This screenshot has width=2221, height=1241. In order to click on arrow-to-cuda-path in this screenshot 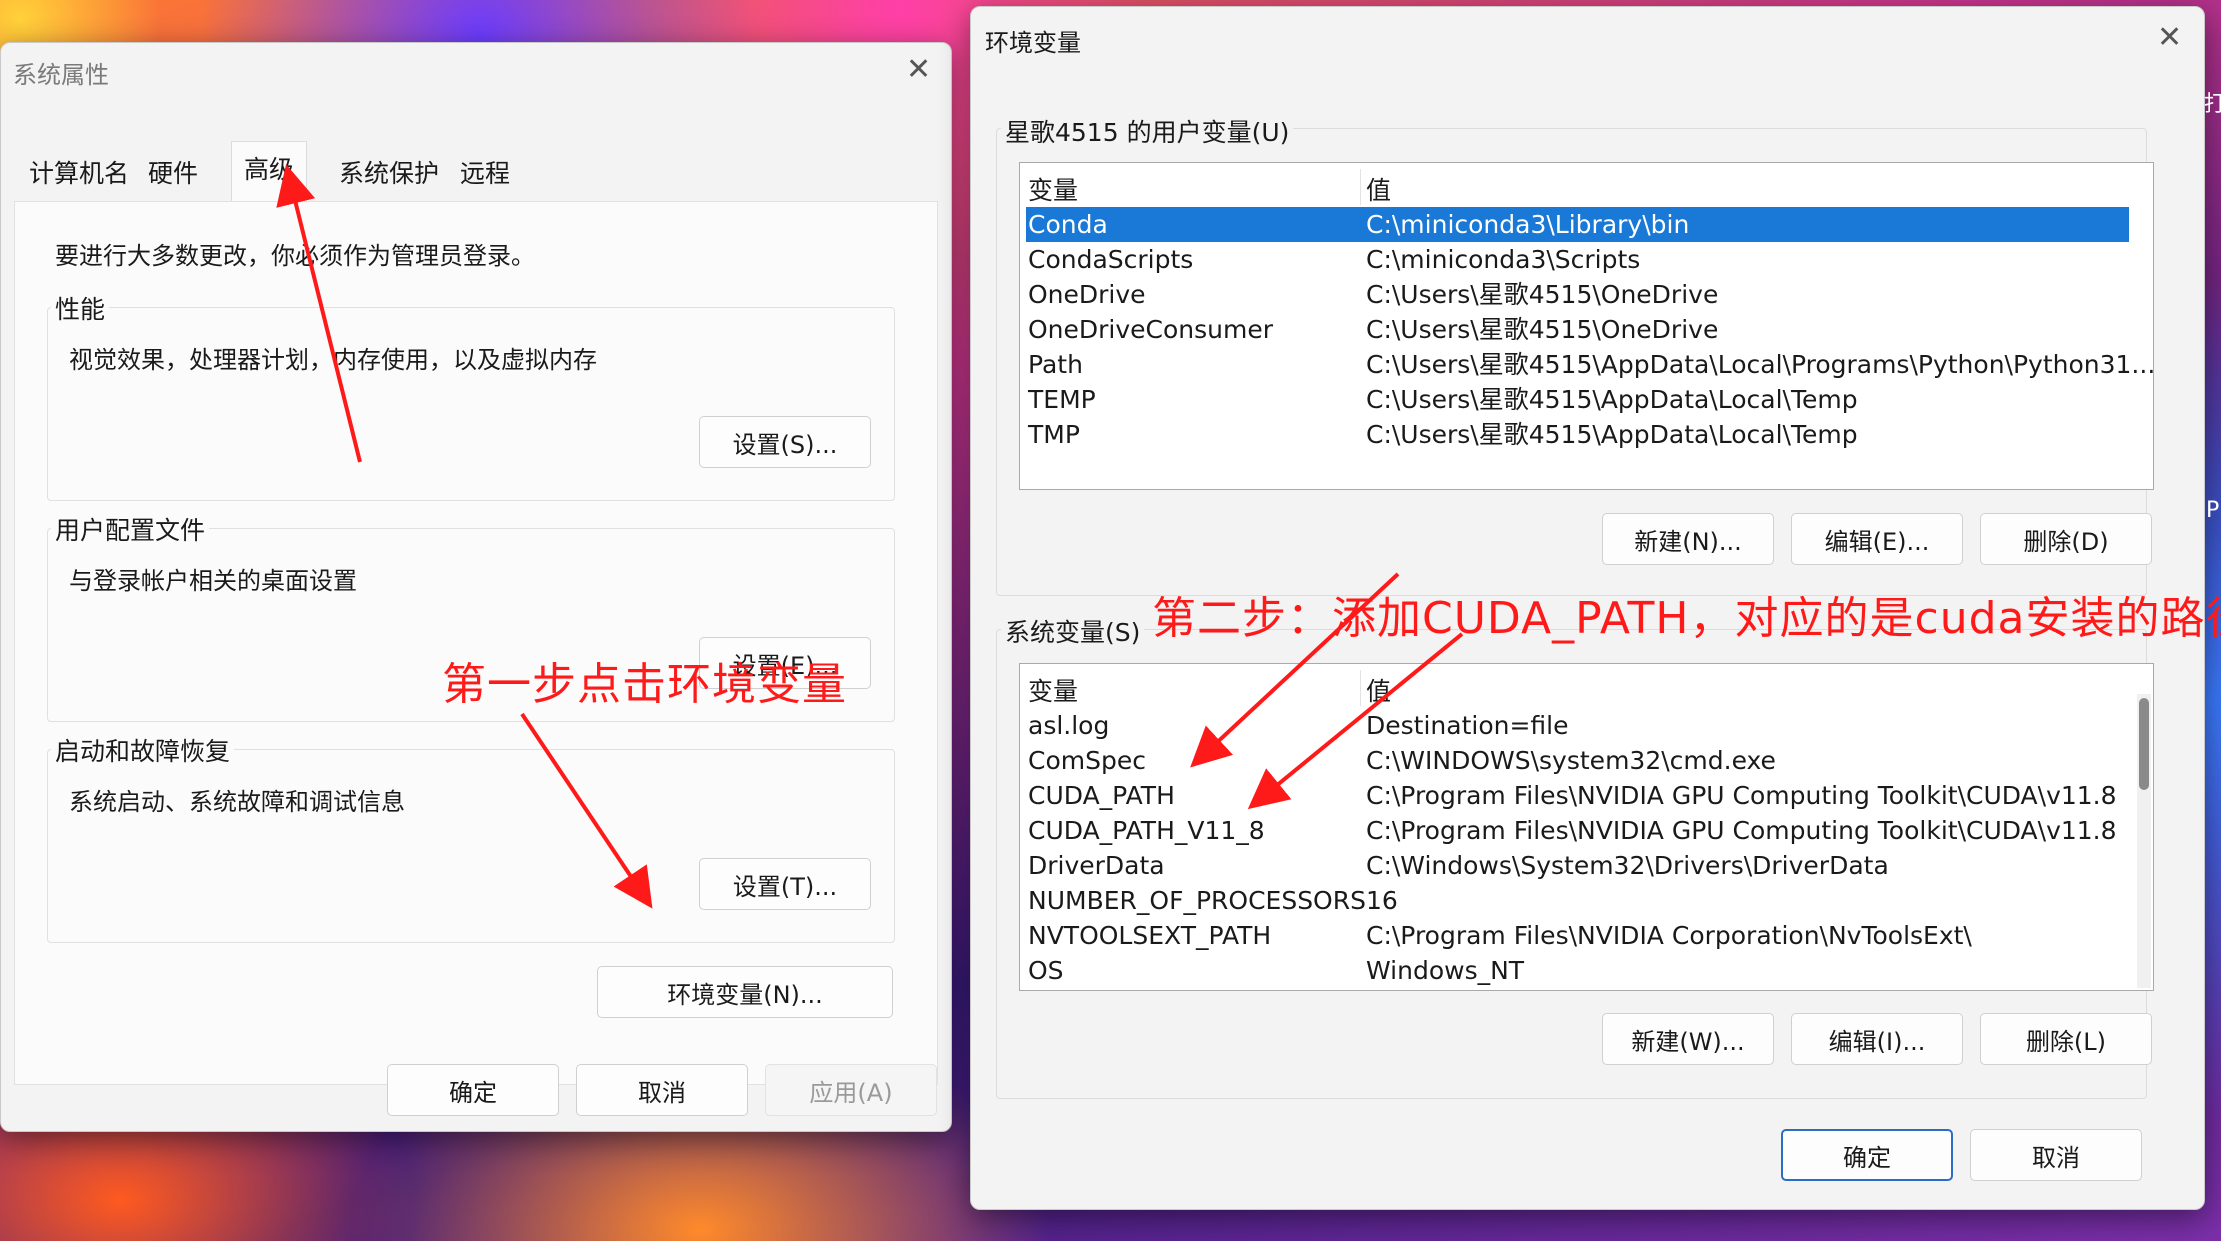, I will do `click(1295, 670)`.